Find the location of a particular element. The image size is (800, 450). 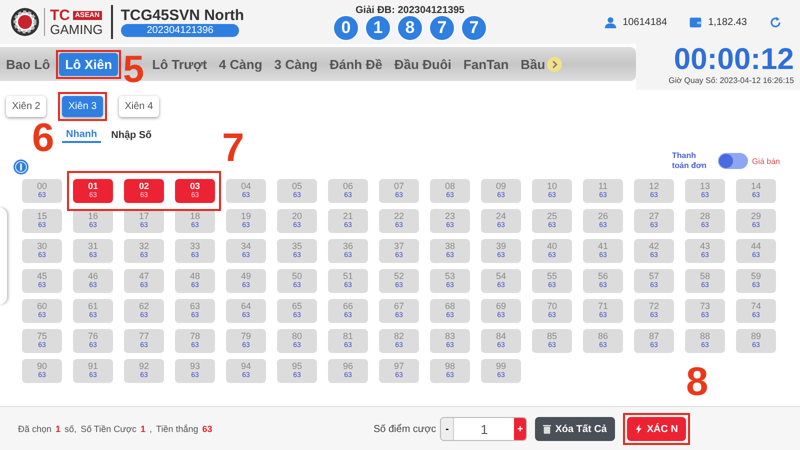

summary-text: Số Tiền Cược is located at coordinates (108, 429).